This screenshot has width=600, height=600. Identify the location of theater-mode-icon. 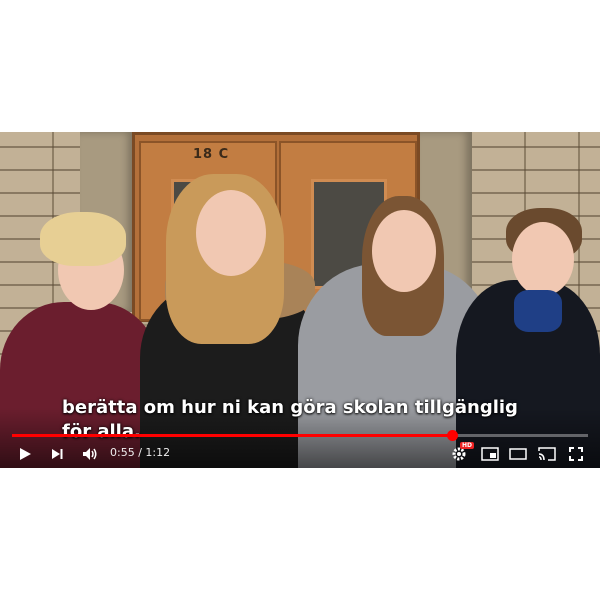
(518, 454).